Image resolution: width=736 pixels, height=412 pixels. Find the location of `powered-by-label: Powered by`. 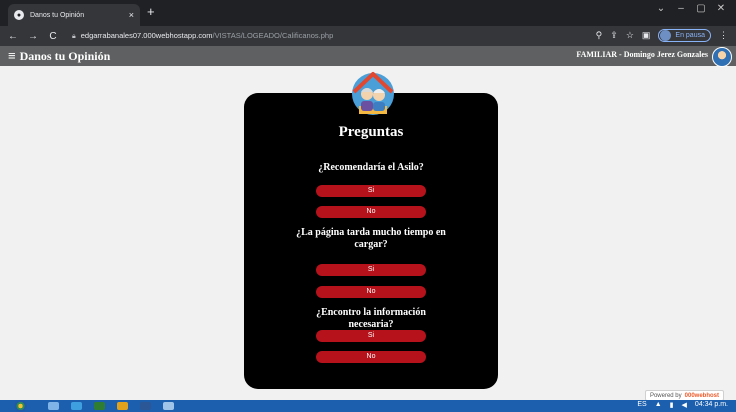

powered-by-label: Powered by is located at coordinates (665, 395).